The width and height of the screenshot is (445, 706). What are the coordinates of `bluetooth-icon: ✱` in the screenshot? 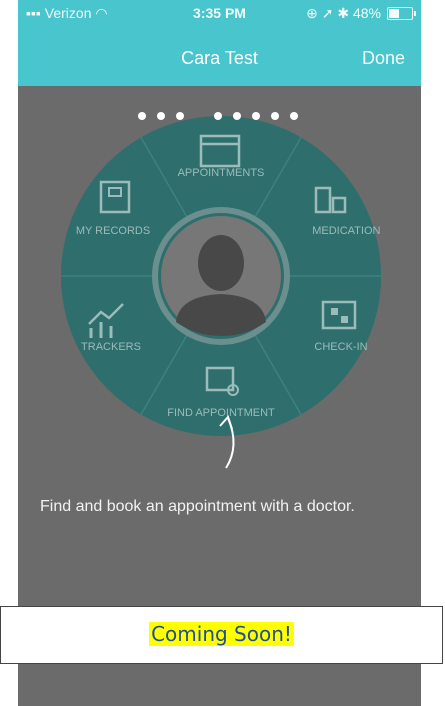 It's located at (343, 13).